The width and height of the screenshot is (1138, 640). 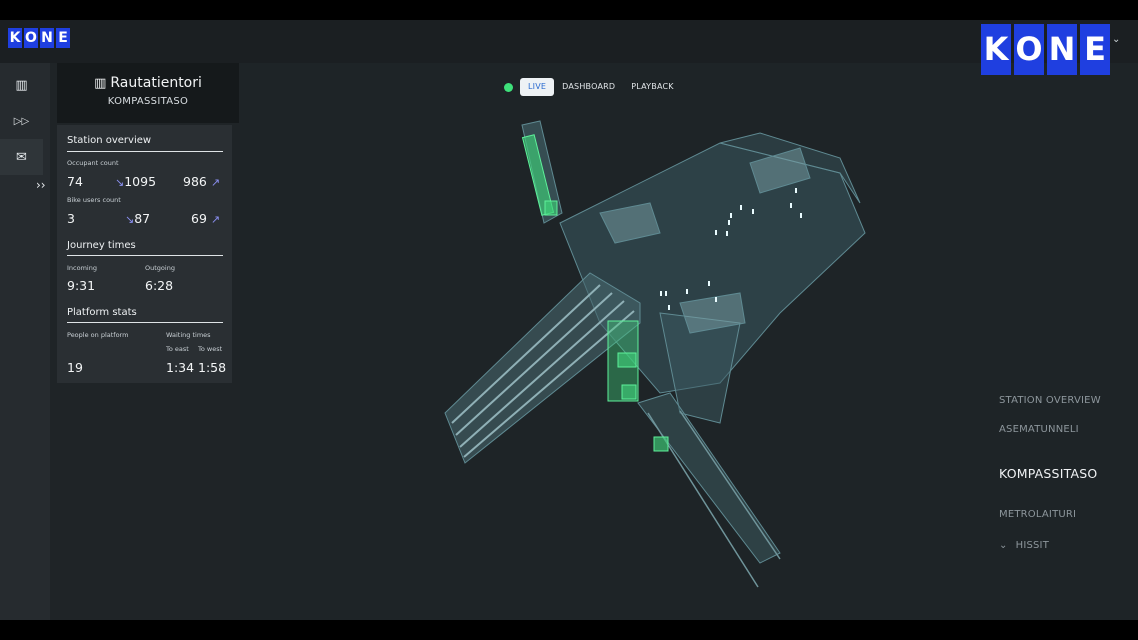 What do you see at coordinates (1032, 545) in the screenshot?
I see `level-hissit: HISSIT` at bounding box center [1032, 545].